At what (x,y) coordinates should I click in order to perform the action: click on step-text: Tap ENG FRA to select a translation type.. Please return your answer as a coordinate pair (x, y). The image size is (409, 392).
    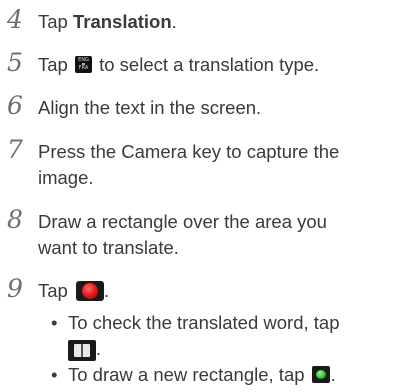
    Looking at the image, I should click on (220, 65).